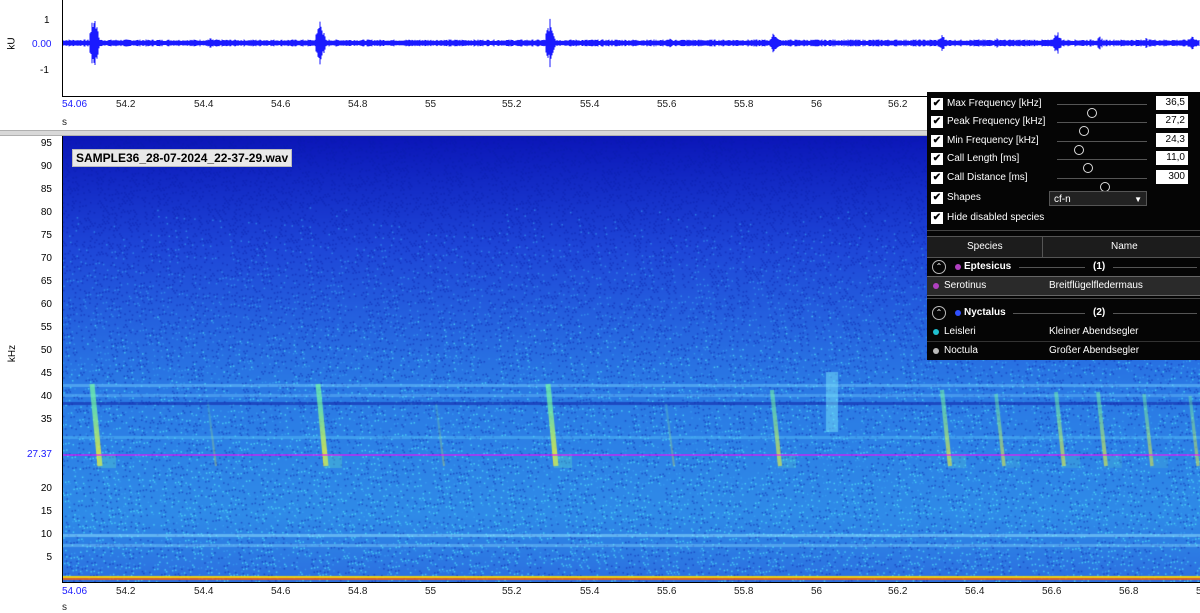 This screenshot has height=613, width=1200. What do you see at coordinates (996, 121) in the screenshot?
I see `peak-frequency-label: Peak Frequency [kHz]` at bounding box center [996, 121].